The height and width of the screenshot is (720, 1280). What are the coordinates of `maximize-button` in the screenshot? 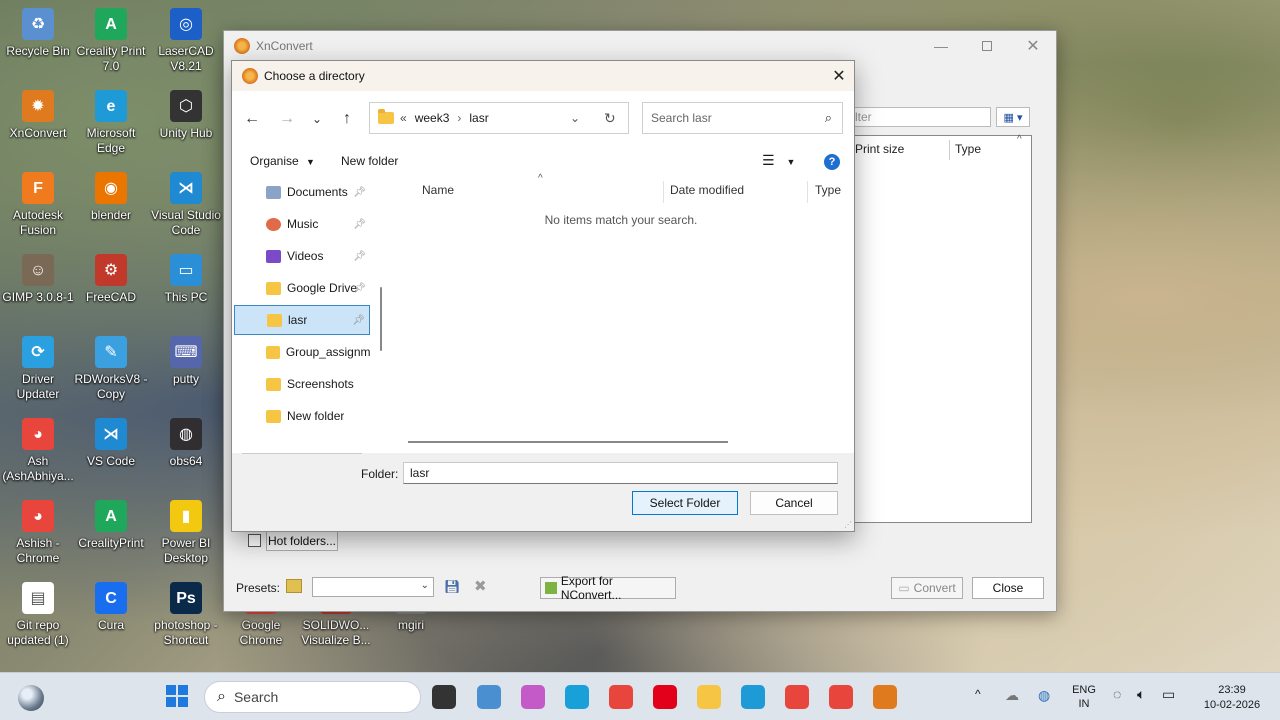 It's located at (987, 46).